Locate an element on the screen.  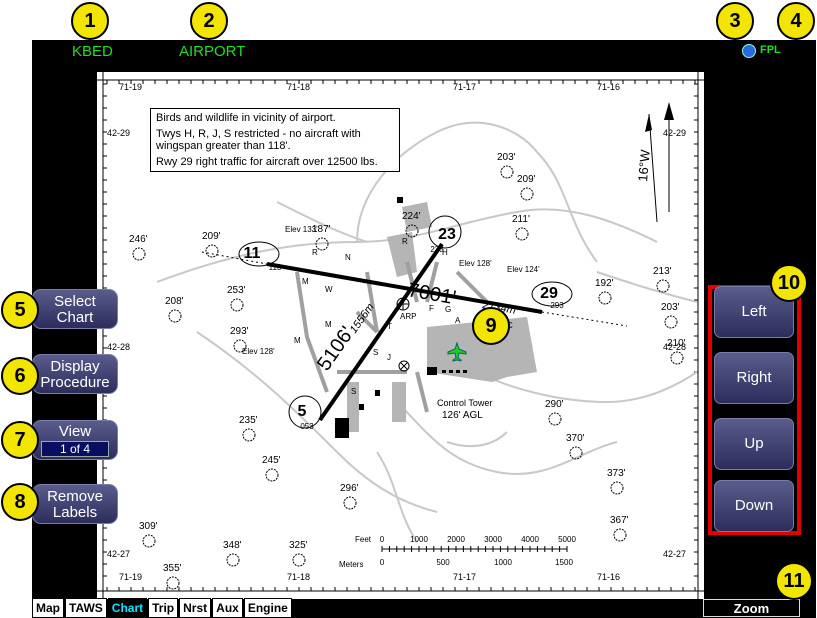
callout-badge: 10 is located at coordinates (789, 283).